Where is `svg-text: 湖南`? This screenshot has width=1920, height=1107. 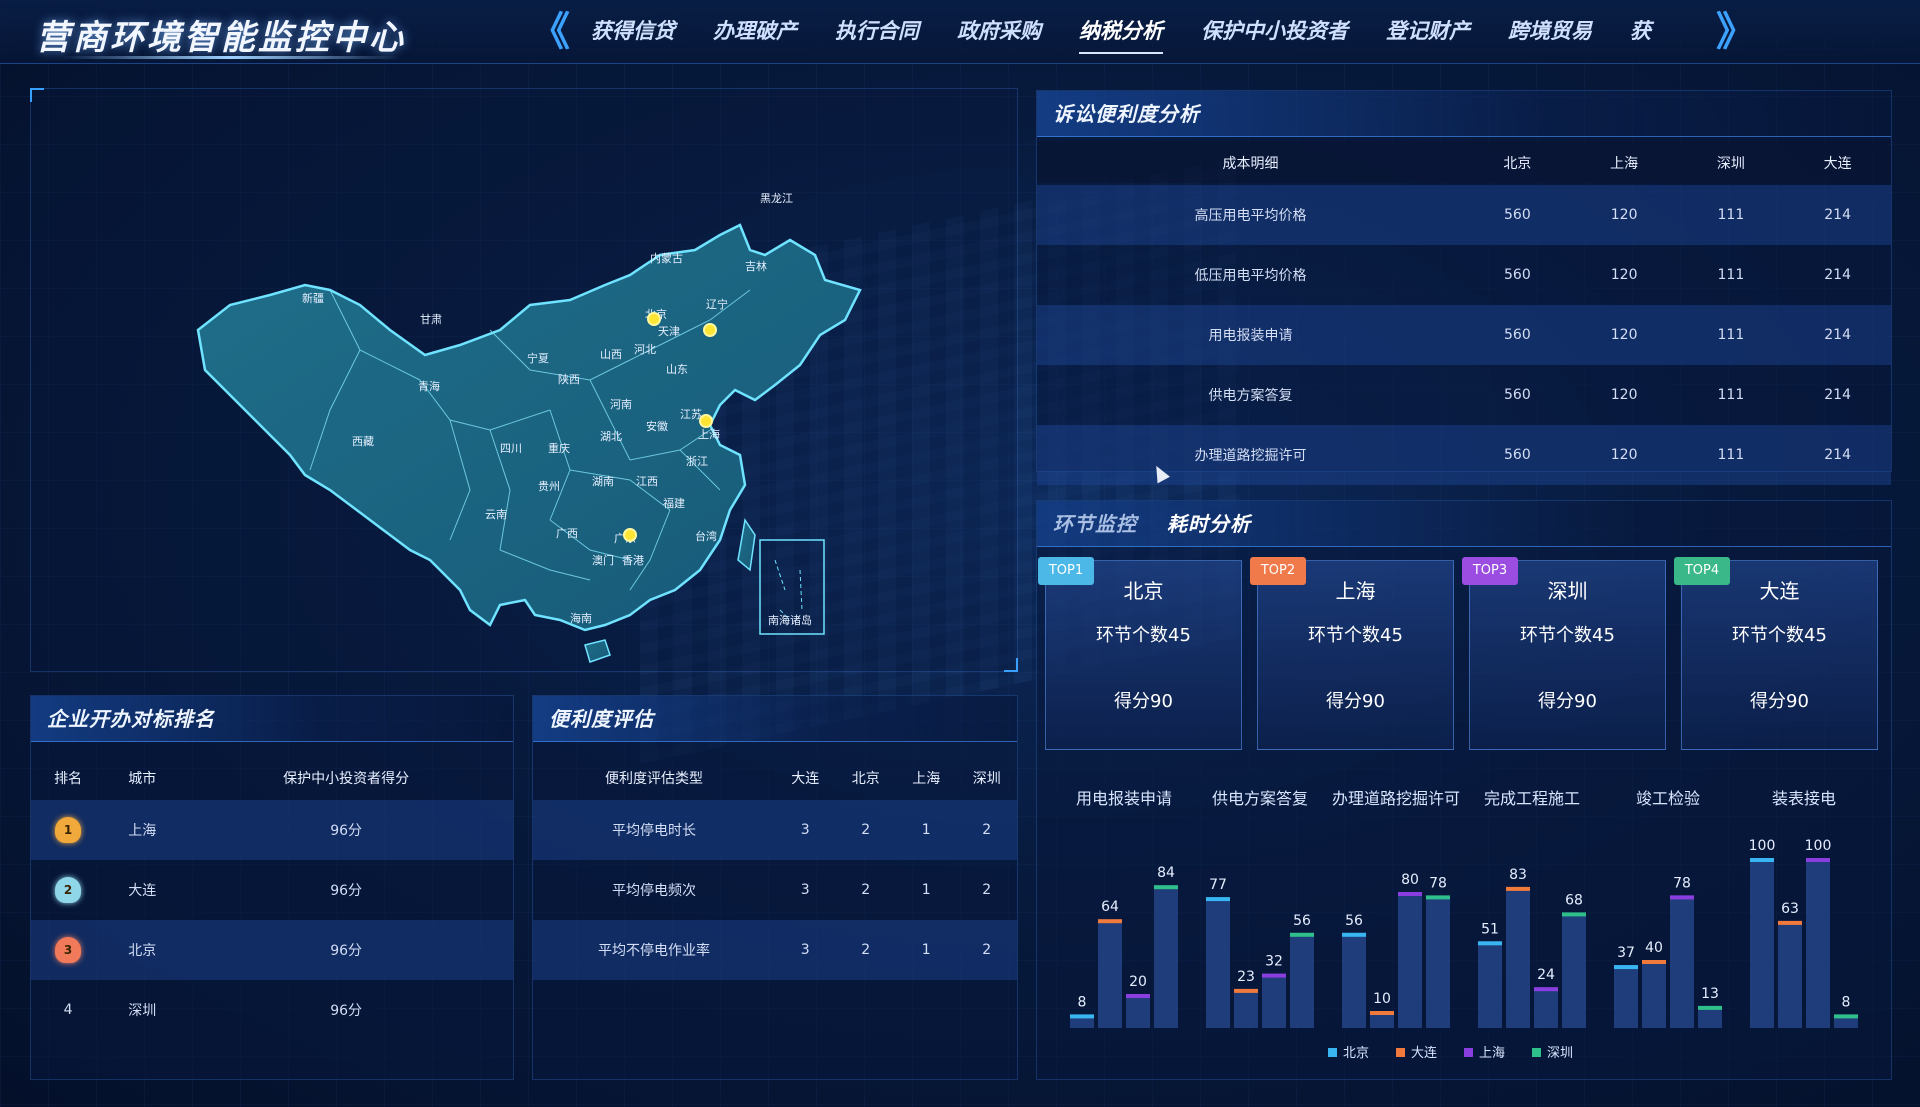
svg-text: 湖南 is located at coordinates (603, 481).